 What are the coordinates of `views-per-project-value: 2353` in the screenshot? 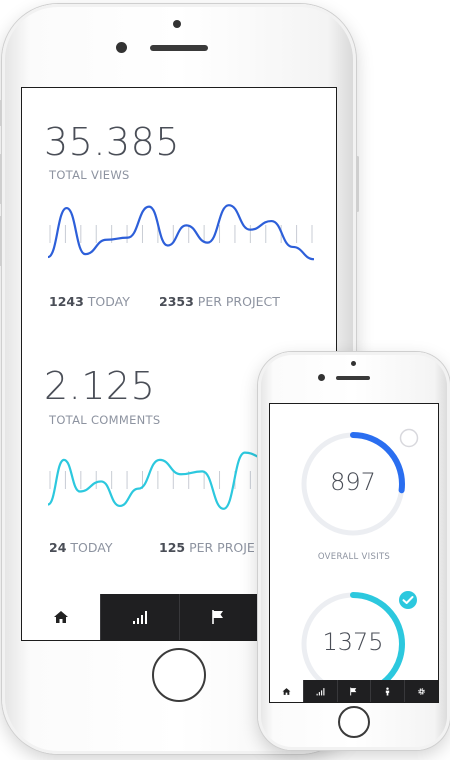 It's located at (176, 301).